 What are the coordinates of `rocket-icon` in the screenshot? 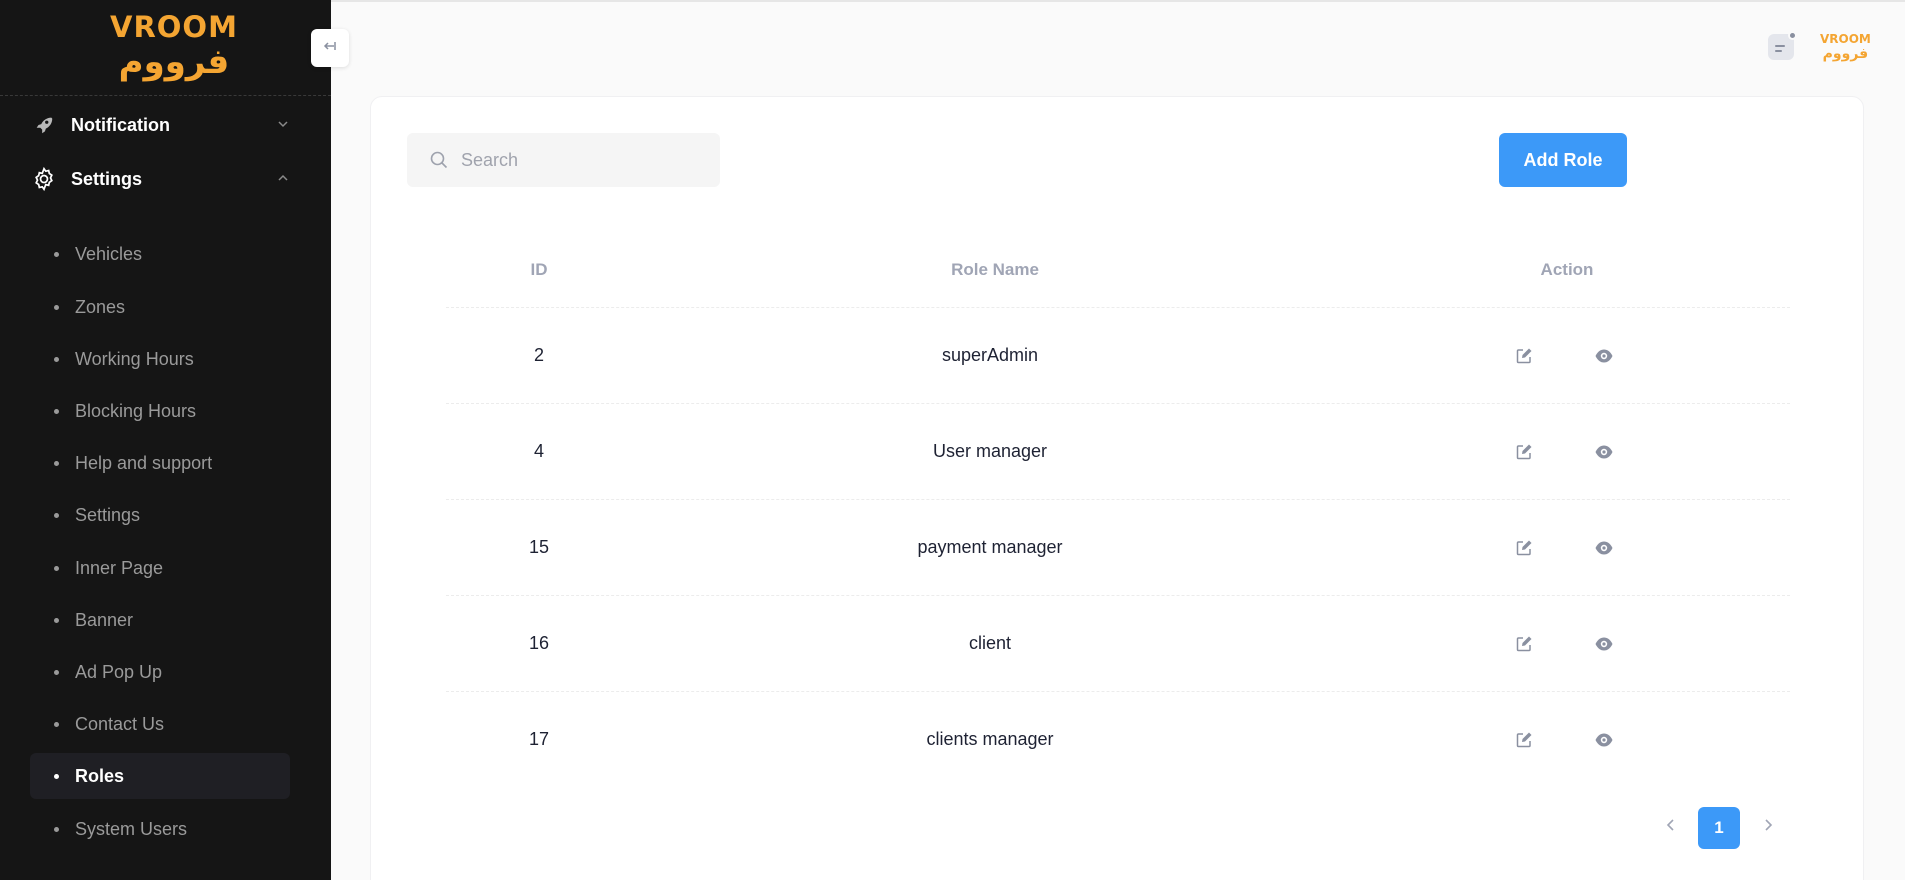 It's located at (44, 125).